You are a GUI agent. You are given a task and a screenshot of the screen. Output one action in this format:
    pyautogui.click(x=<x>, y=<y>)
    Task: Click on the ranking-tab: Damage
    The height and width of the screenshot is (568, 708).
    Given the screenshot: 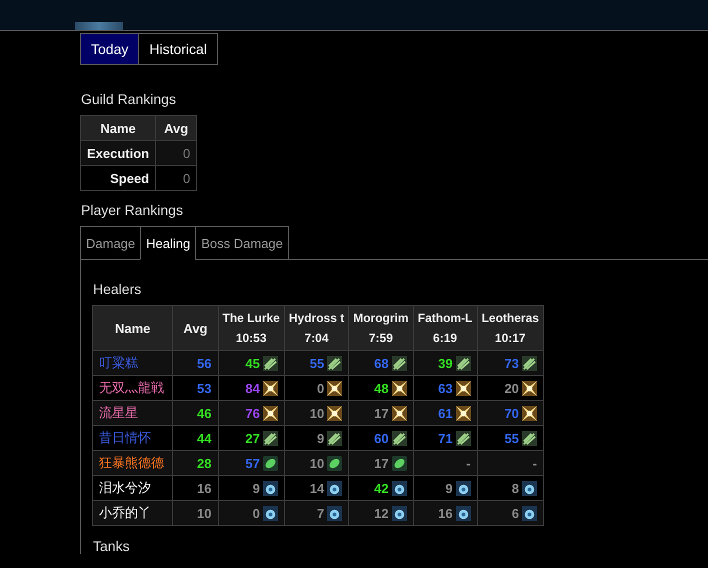 What is the action you would take?
    pyautogui.click(x=111, y=243)
    